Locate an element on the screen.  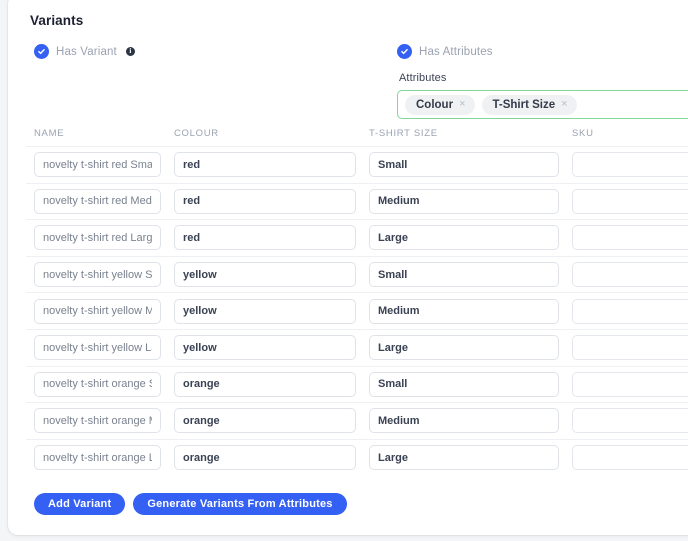
has-attributes-label: Has Attributes is located at coordinates (456, 51).